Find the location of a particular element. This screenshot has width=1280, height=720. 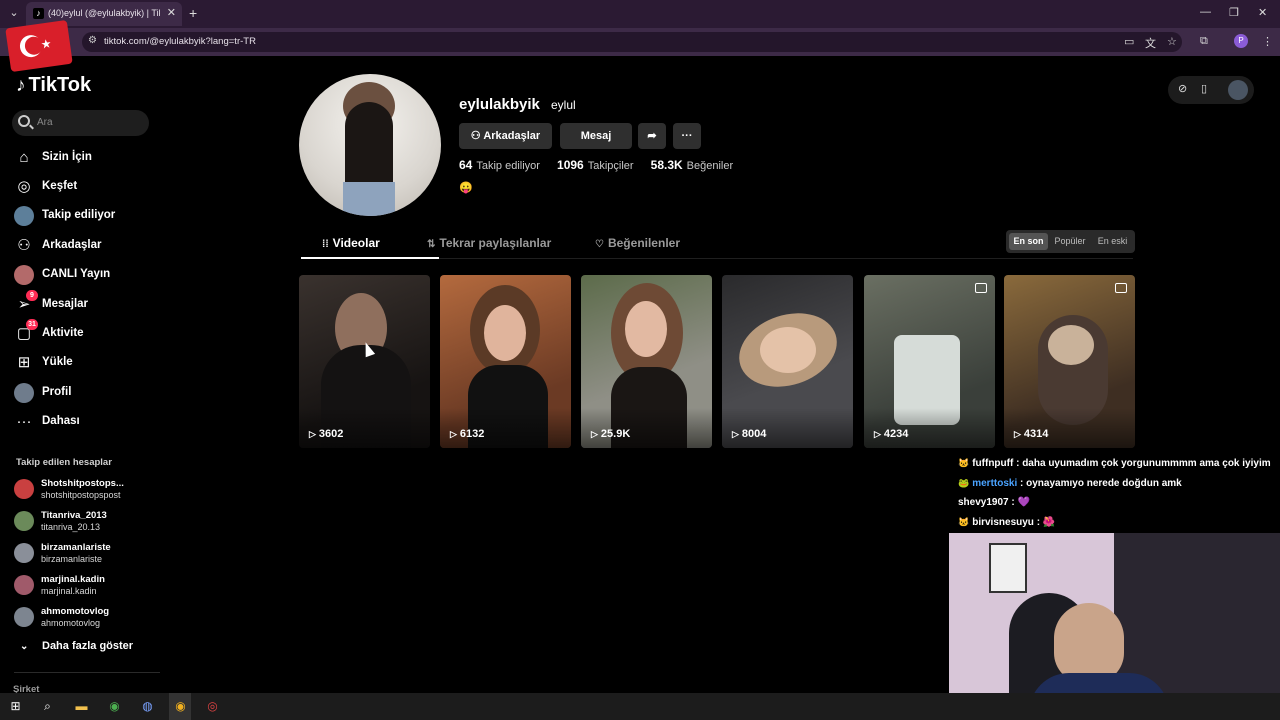

view-count: ▷ 6132 is located at coordinates (467, 434).